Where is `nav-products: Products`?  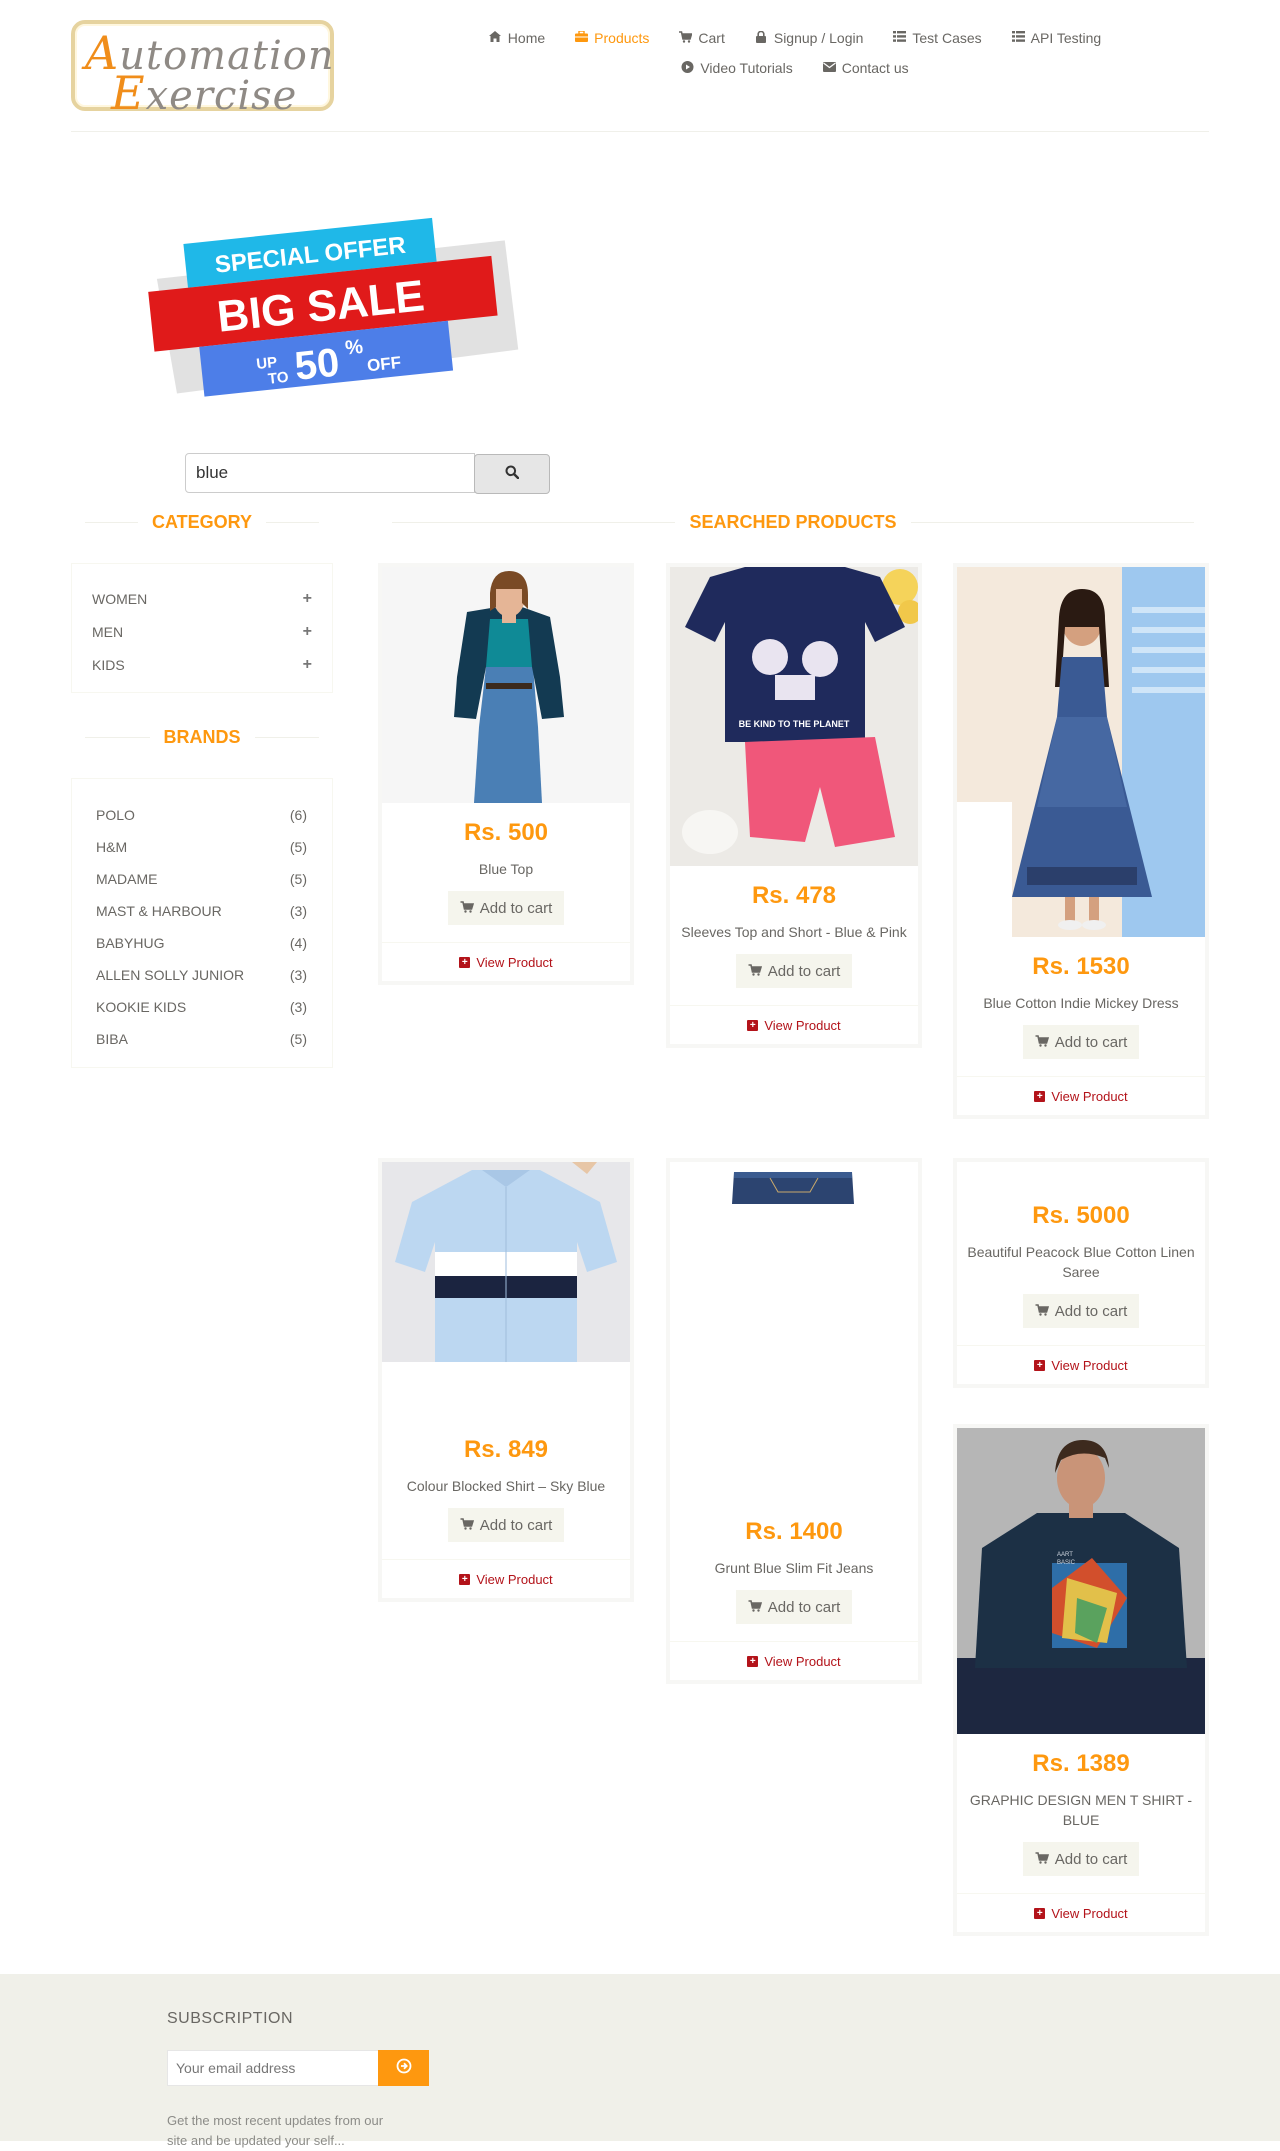
nav-products: Products is located at coordinates (612, 38).